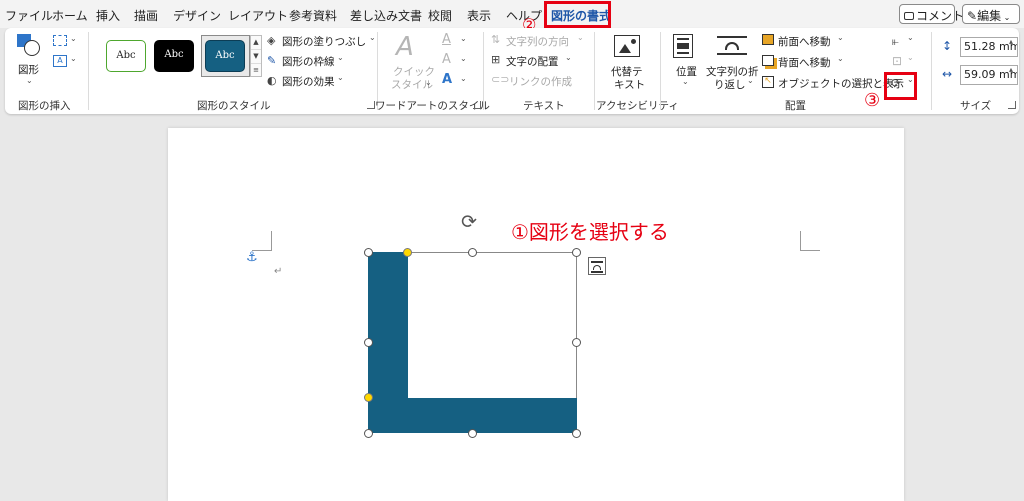 Image resolution: width=1024 pixels, height=501 pixels. What do you see at coordinates (496, 39) in the screenshot?
I see `text-direction-icon: ⇅` at bounding box center [496, 39].